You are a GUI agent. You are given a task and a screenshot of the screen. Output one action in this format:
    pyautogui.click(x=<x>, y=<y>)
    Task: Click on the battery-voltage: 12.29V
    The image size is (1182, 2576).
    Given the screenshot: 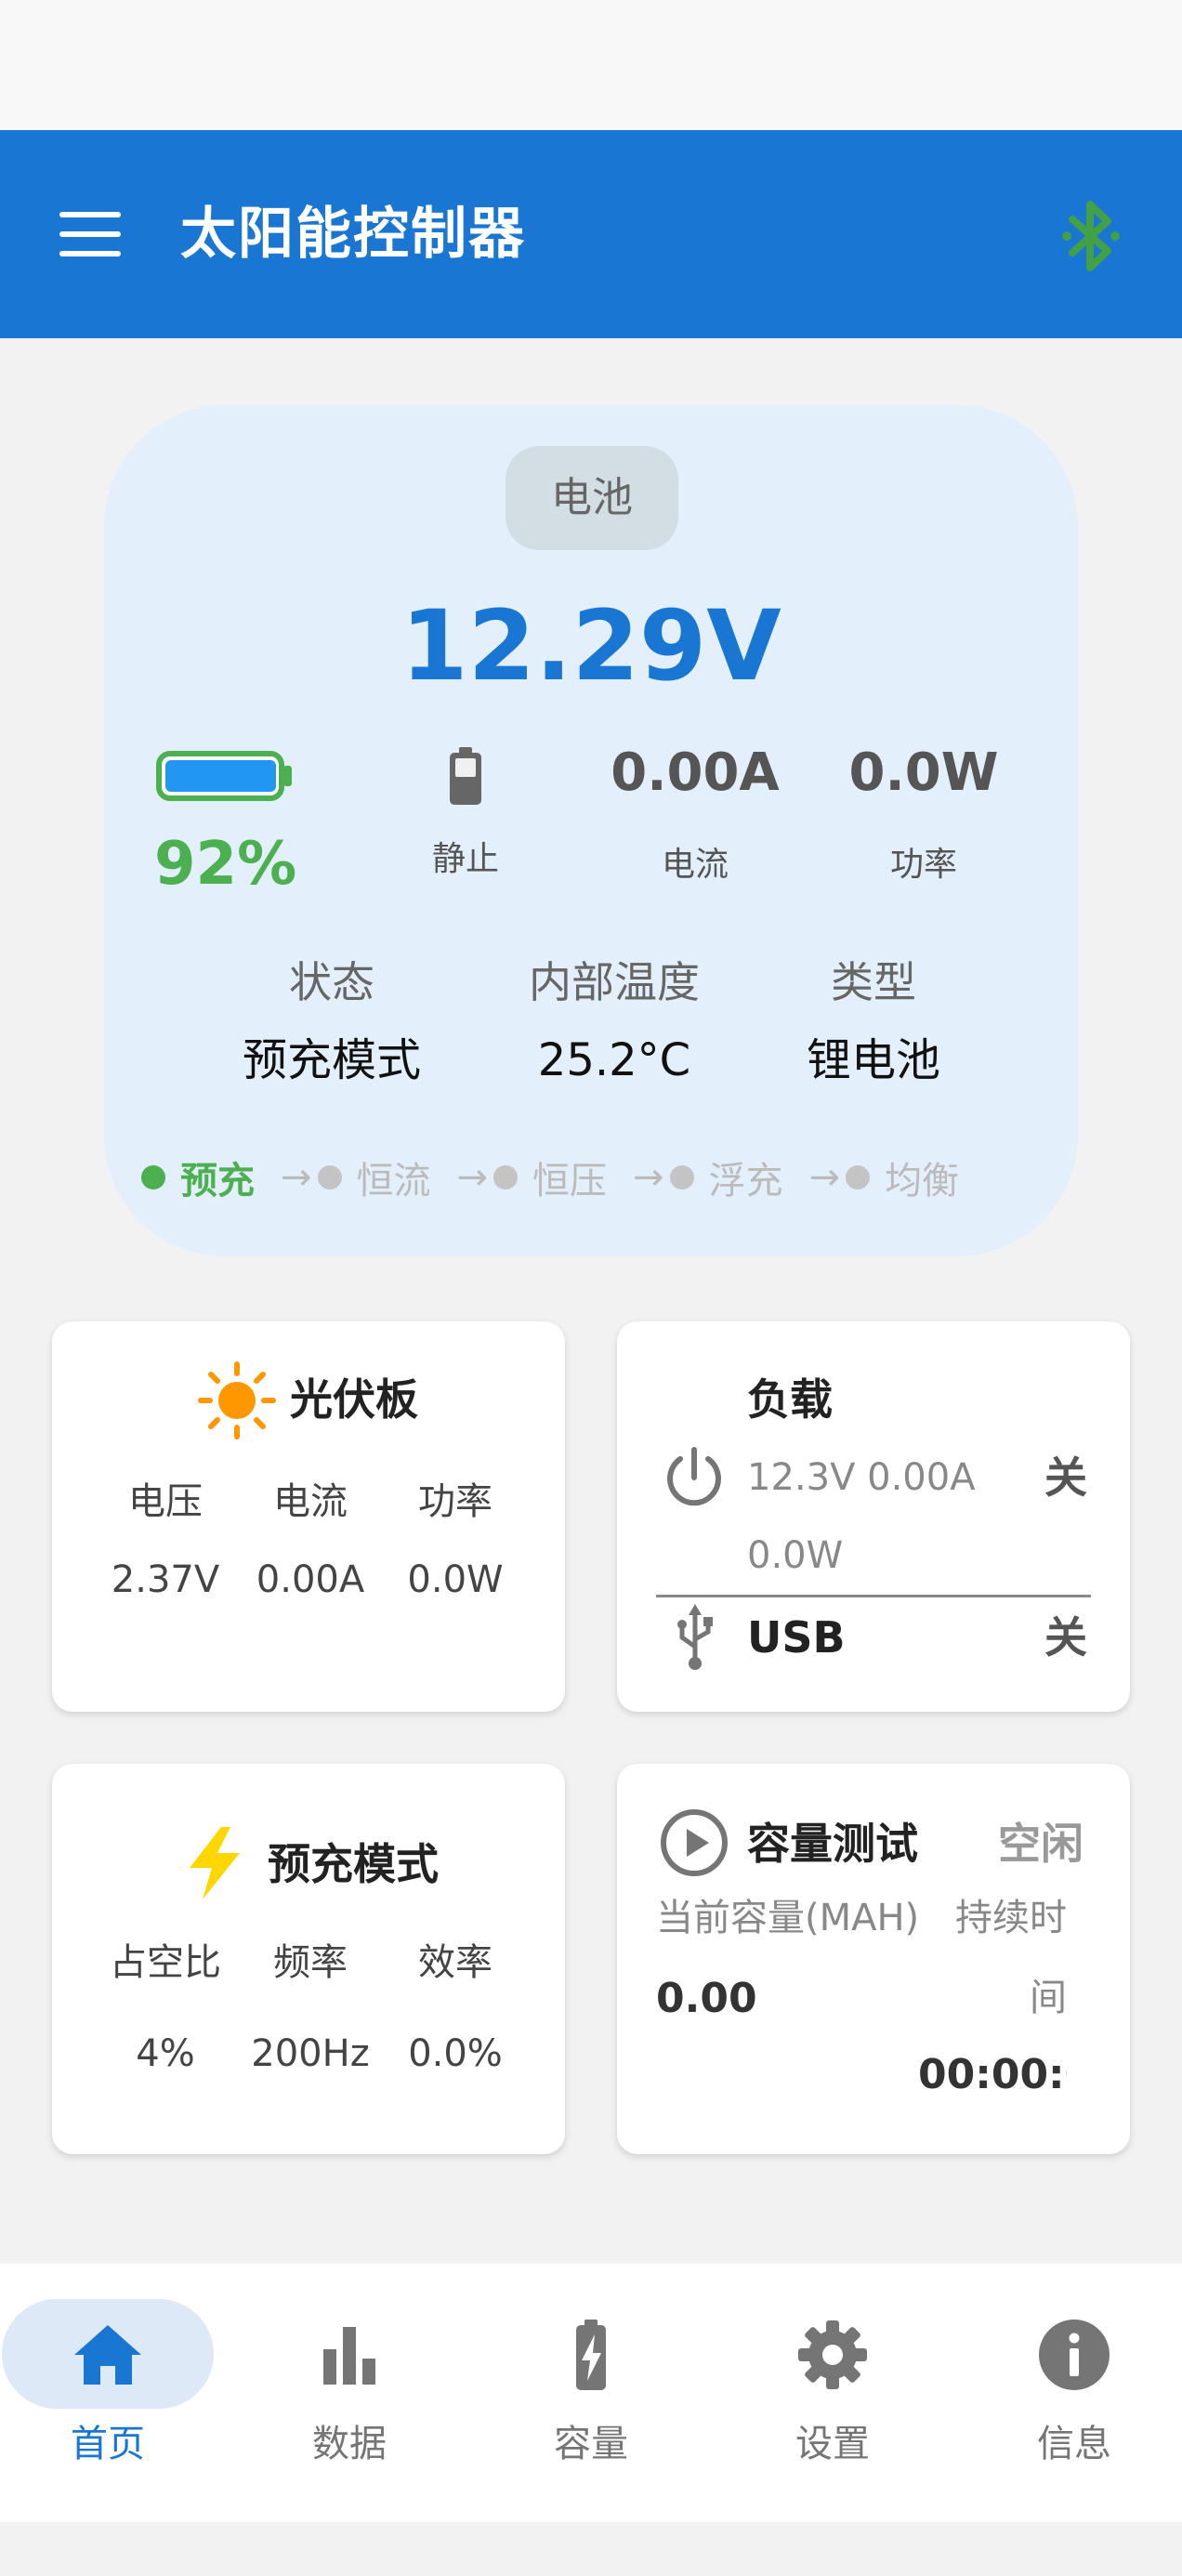 What is the action you would take?
    pyautogui.click(x=591, y=646)
    